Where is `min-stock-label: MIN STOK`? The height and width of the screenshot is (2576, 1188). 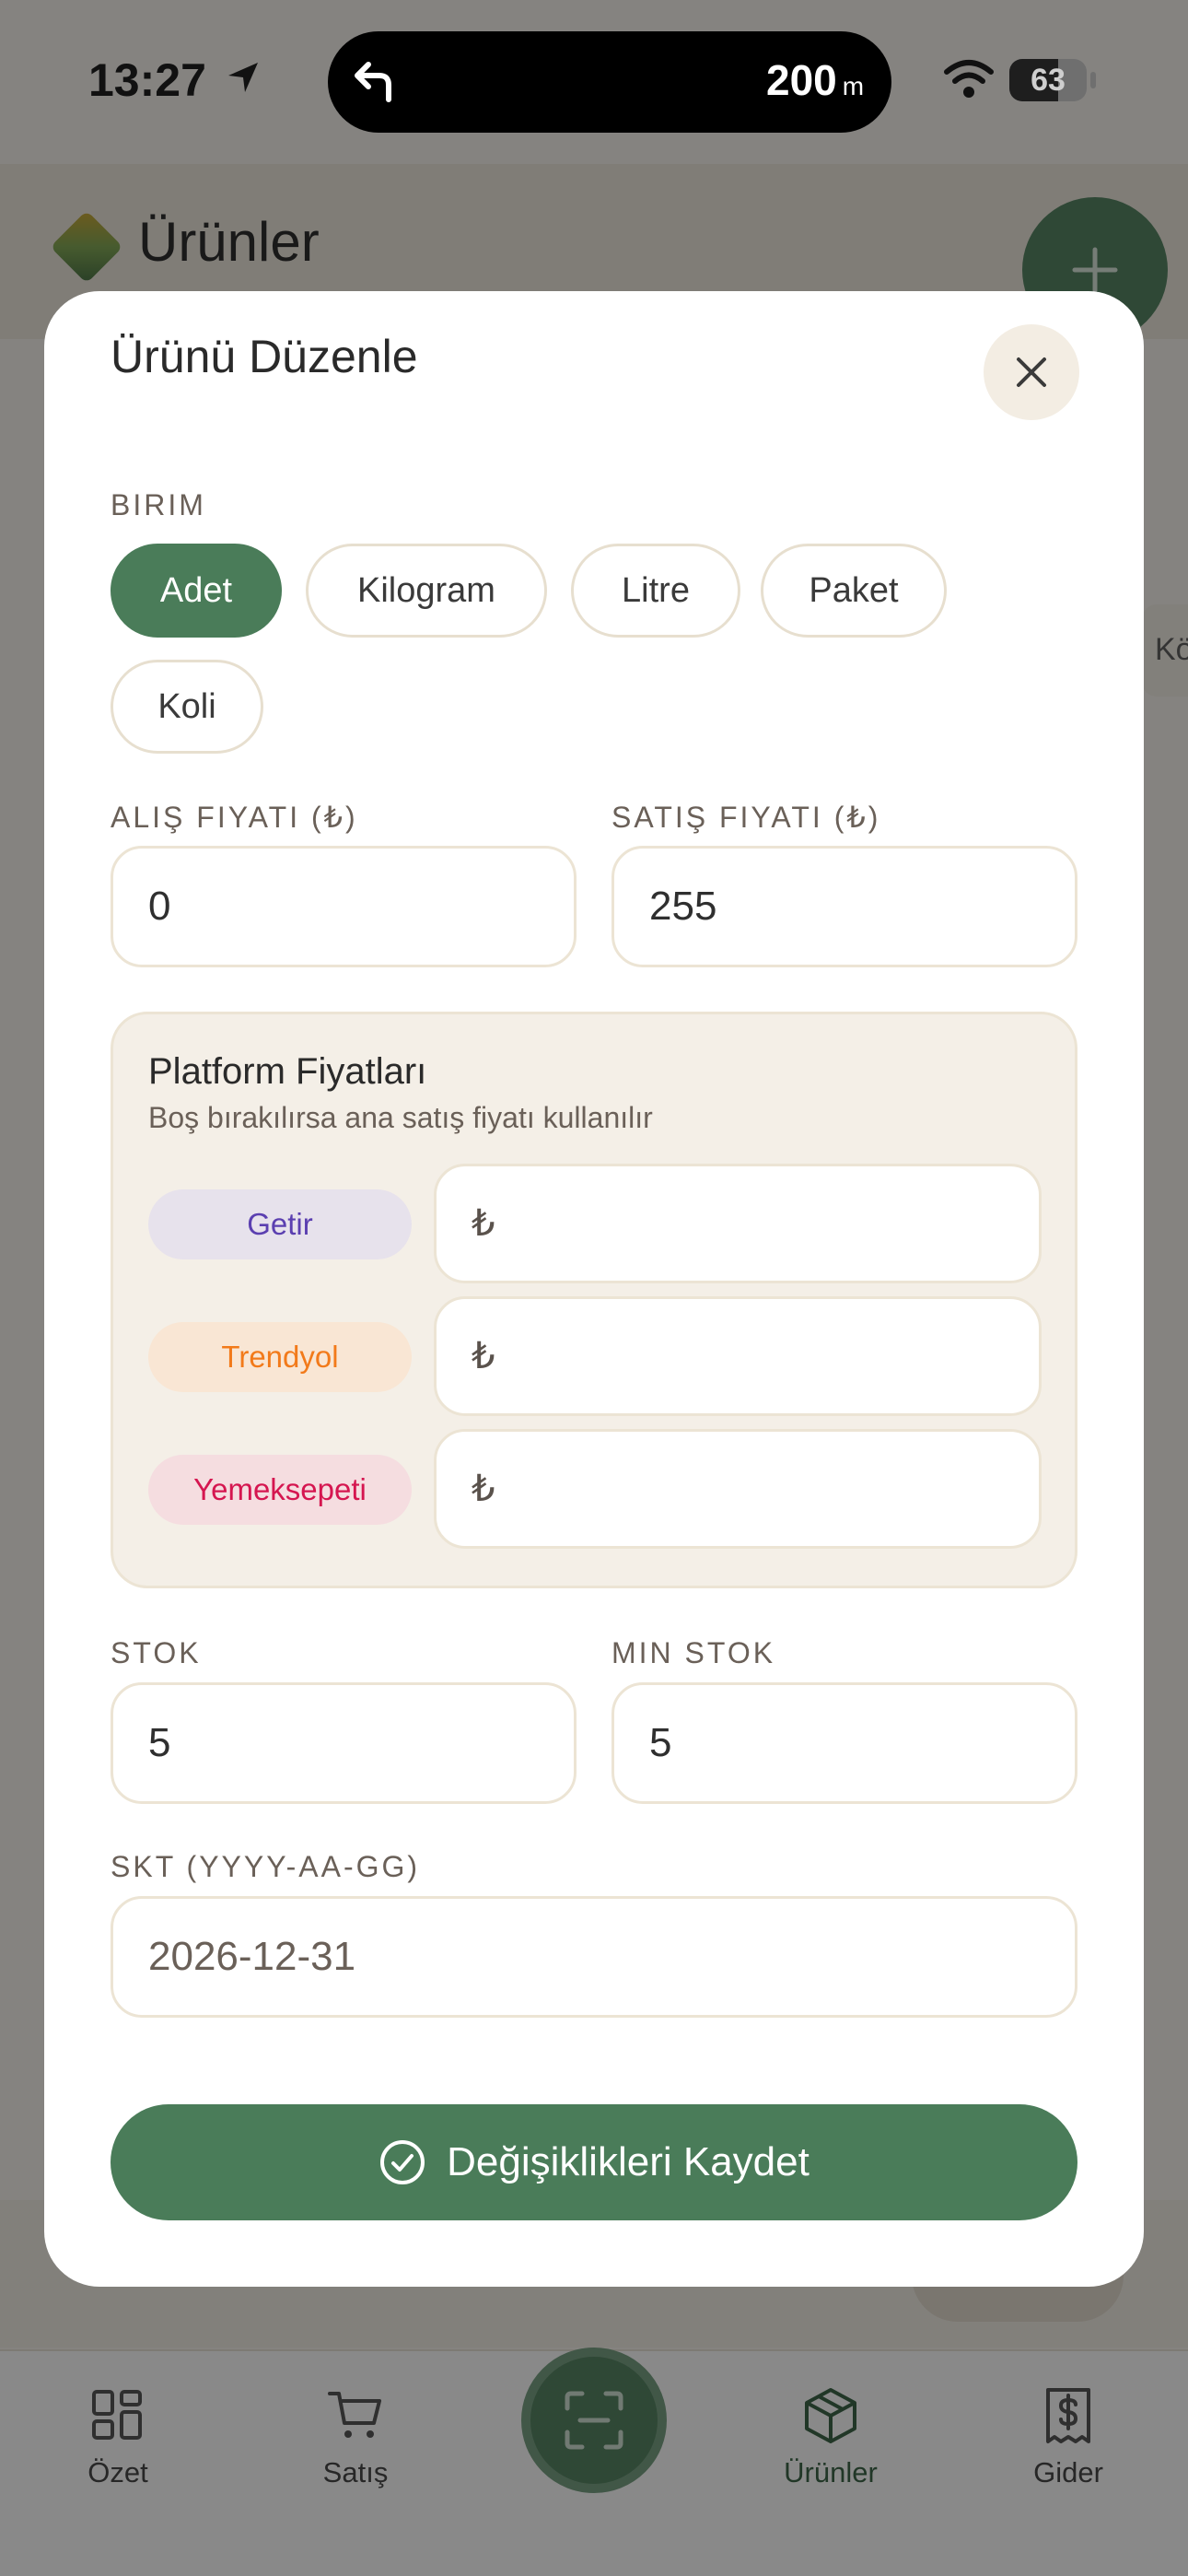 min-stock-label: MIN STOK is located at coordinates (693, 1652).